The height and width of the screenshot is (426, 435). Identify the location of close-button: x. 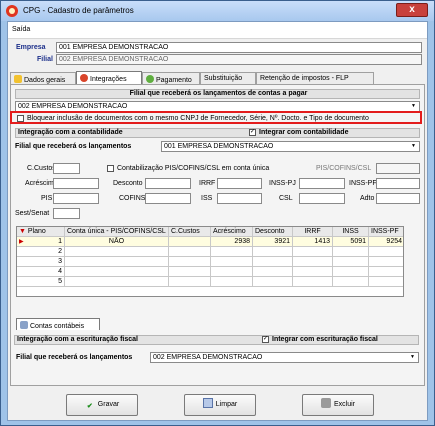
(412, 10).